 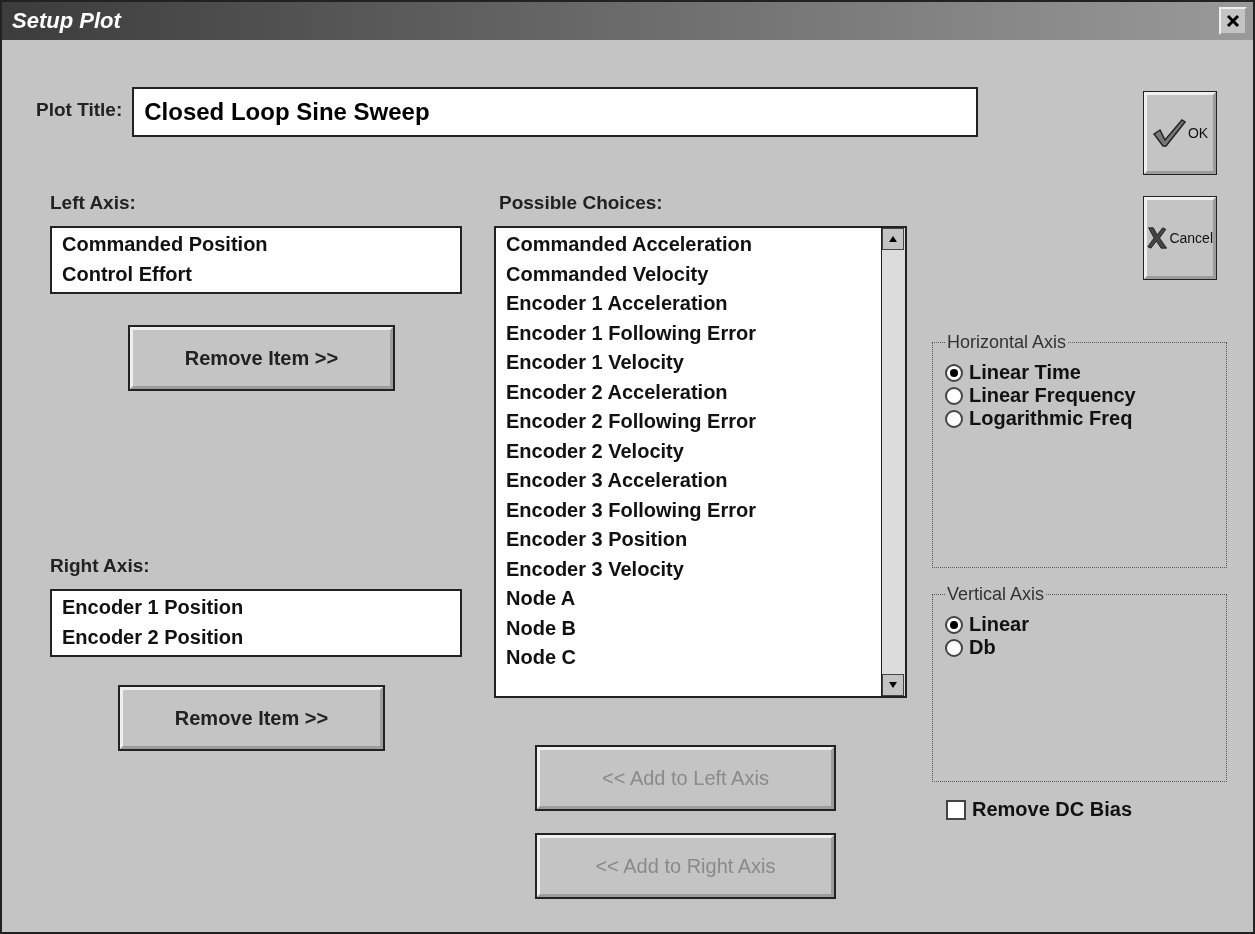 What do you see at coordinates (996, 594) in the screenshot?
I see `group-title: Vertical Axis` at bounding box center [996, 594].